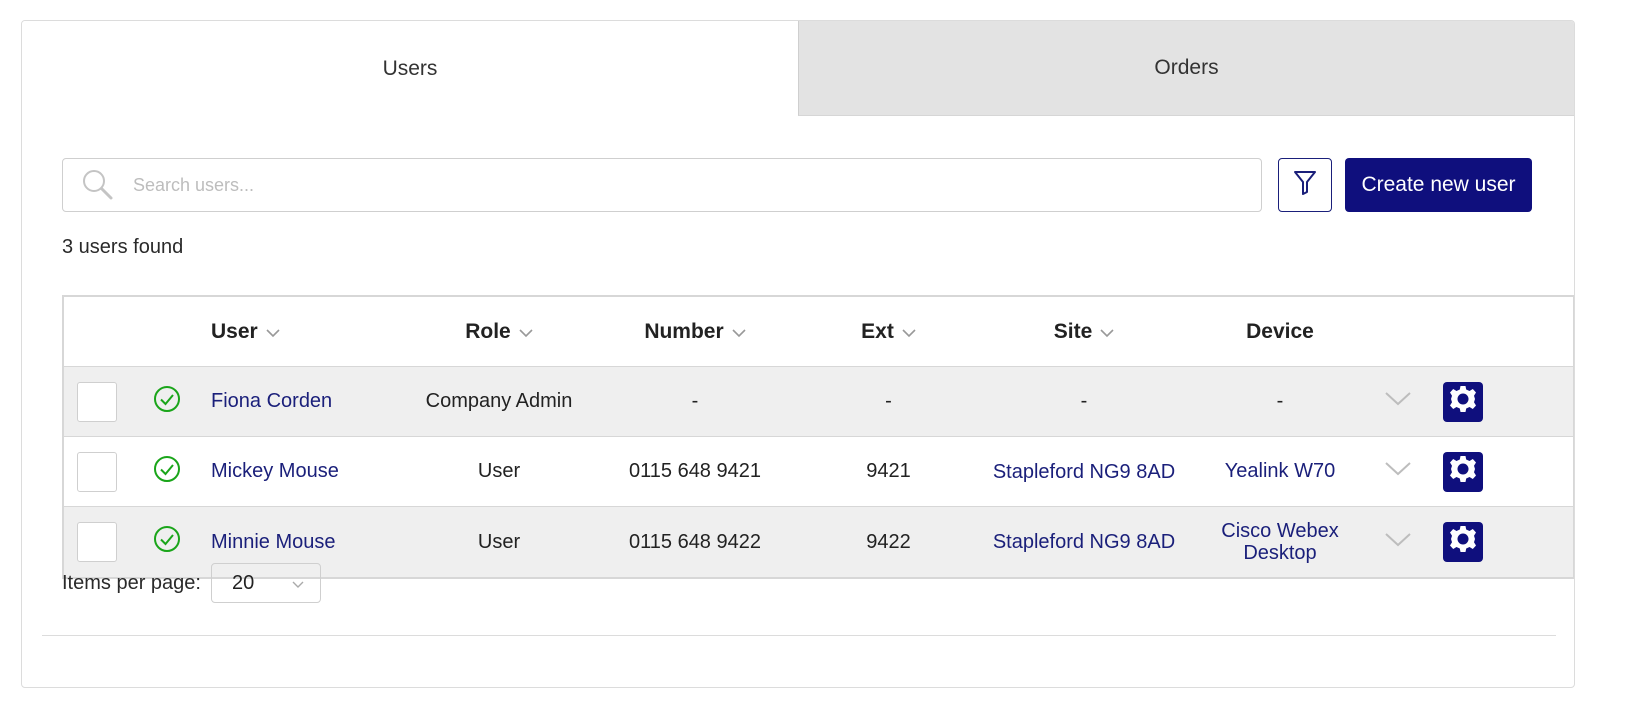  What do you see at coordinates (888, 471) in the screenshot?
I see `user-ext: 9421` at bounding box center [888, 471].